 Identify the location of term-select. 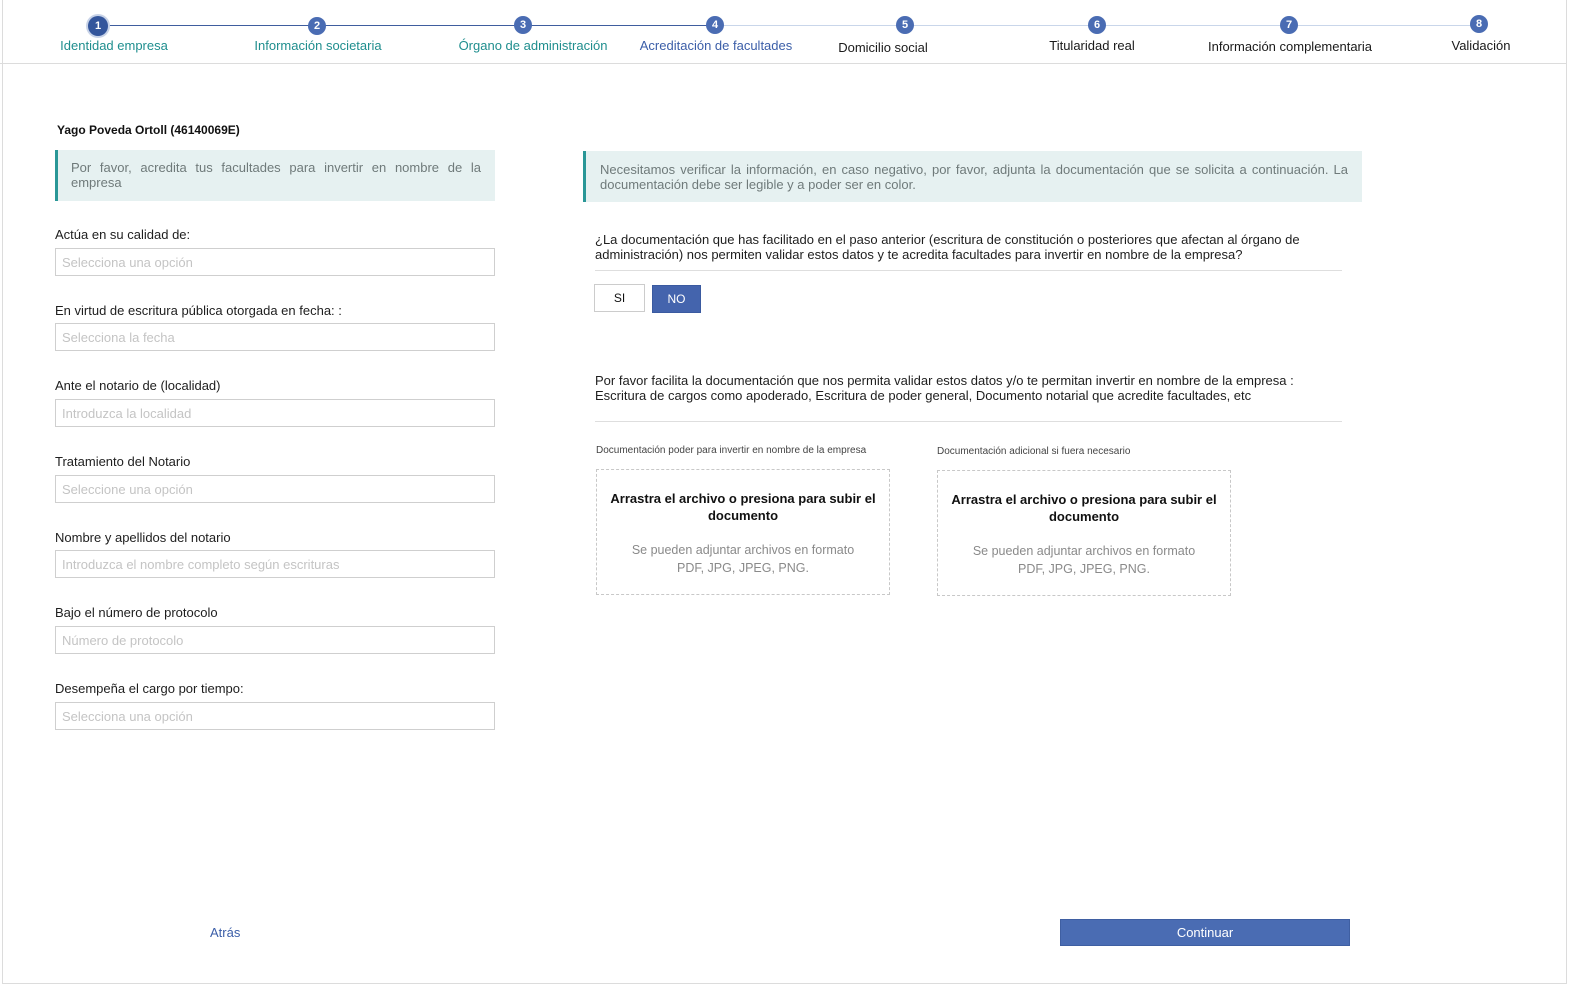
(275, 716).